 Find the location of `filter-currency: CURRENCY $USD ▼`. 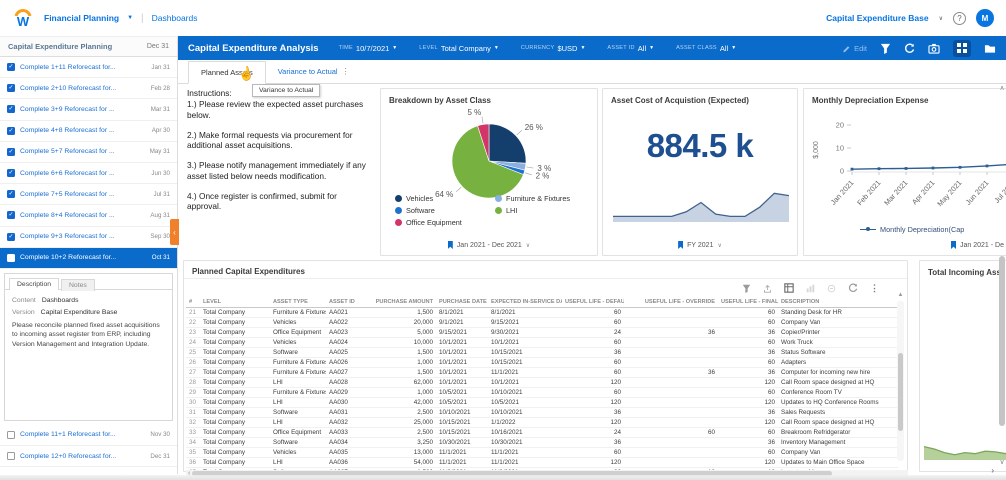

filter-currency: CURRENCY $USD ▼ is located at coordinates (553, 48).